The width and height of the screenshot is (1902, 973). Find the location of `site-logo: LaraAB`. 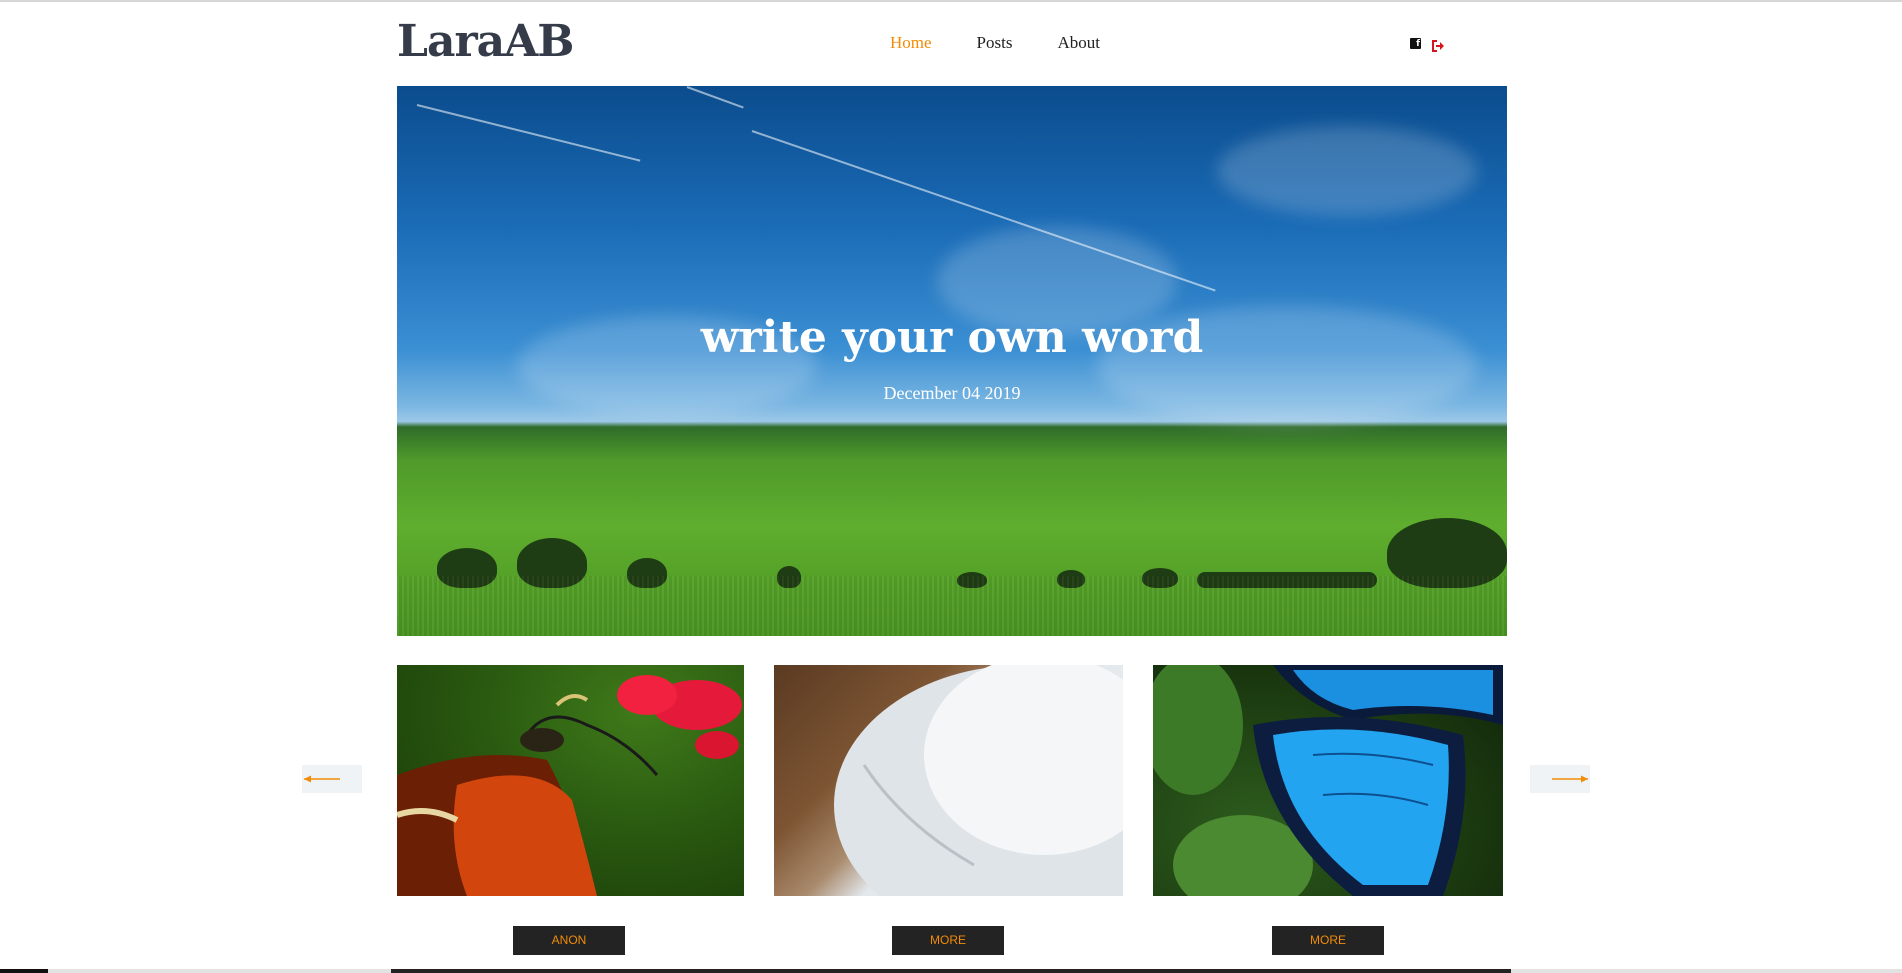

site-logo: LaraAB is located at coordinates (485, 41).